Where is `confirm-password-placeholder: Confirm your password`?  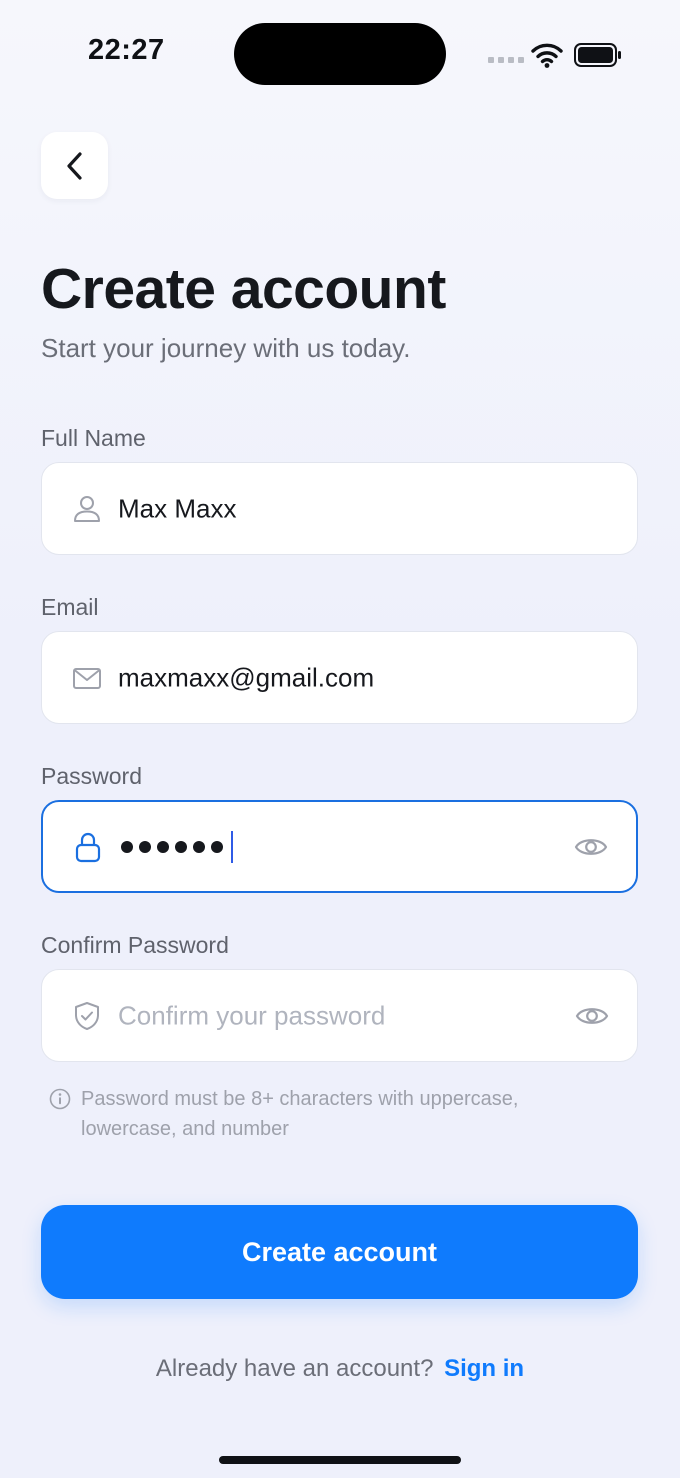
confirm-password-placeholder: Confirm your password is located at coordinates (252, 1015).